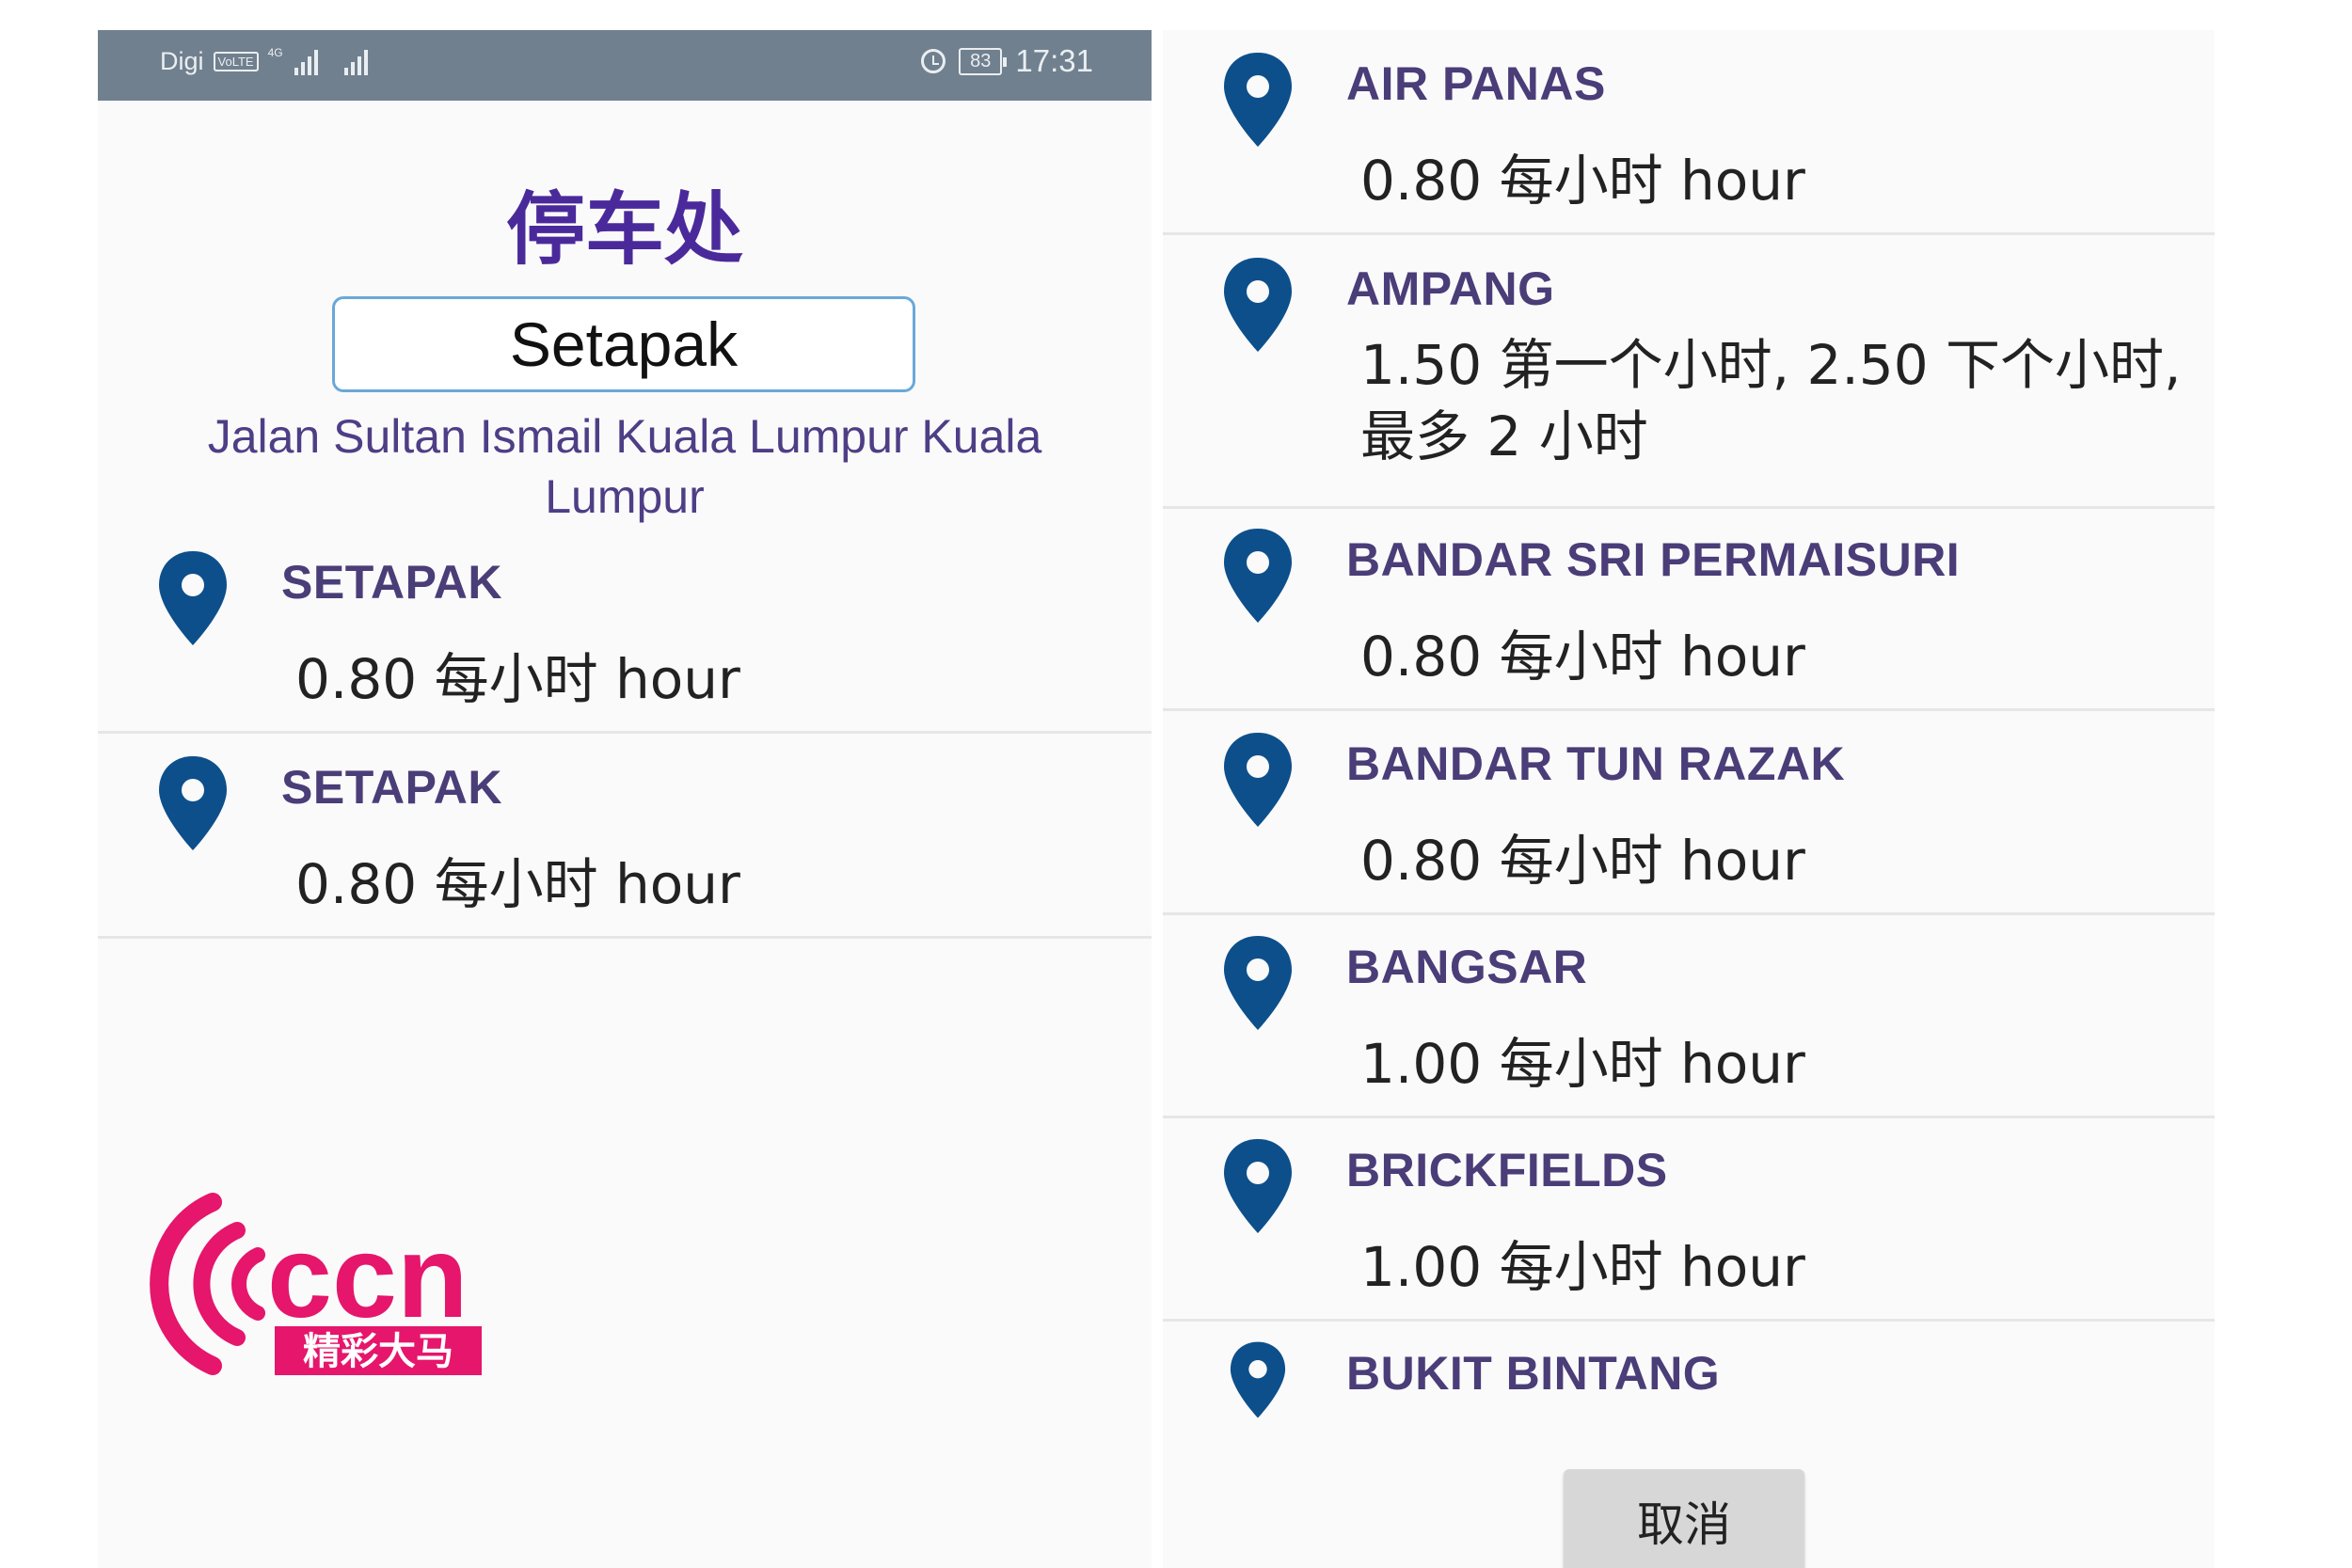 Image resolution: width=2352 pixels, height=1568 pixels. Describe the element at coordinates (182, 61) in the screenshot. I see `carrier-label: Digi` at that location.